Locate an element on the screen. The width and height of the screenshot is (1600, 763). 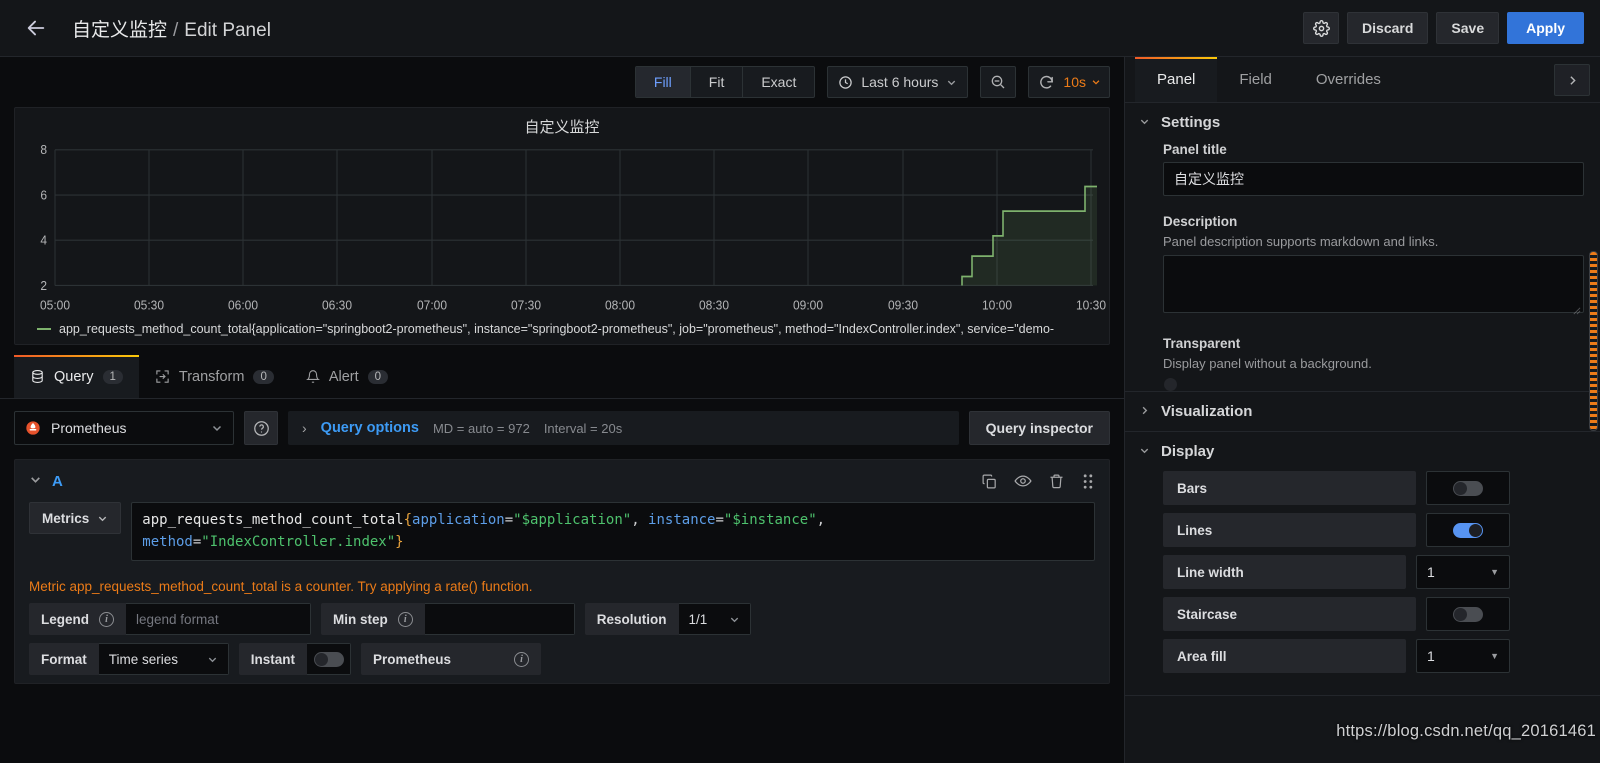
trash-icon is located at coordinates (1056, 481).